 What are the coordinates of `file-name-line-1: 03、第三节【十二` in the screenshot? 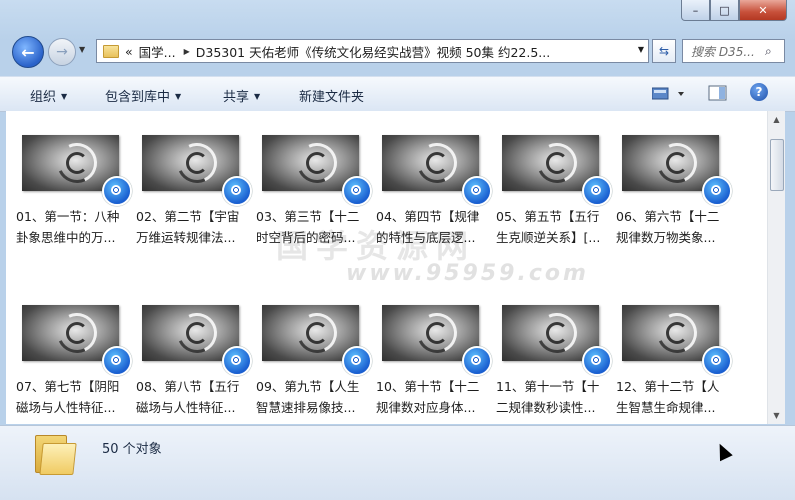 It's located at (308, 216).